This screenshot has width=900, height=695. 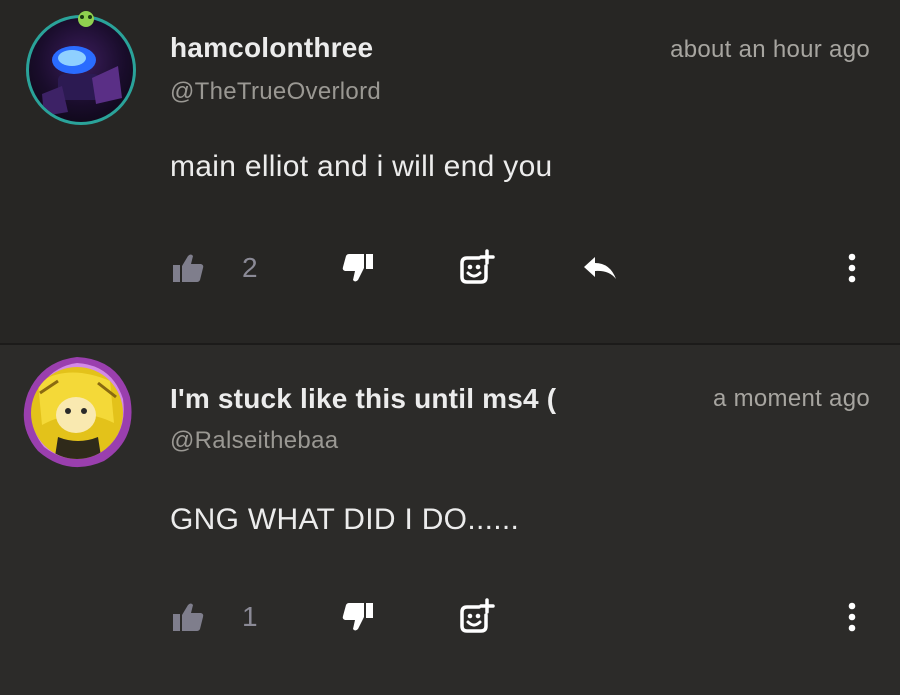 I want to click on reply-button, so click(x=600, y=268).